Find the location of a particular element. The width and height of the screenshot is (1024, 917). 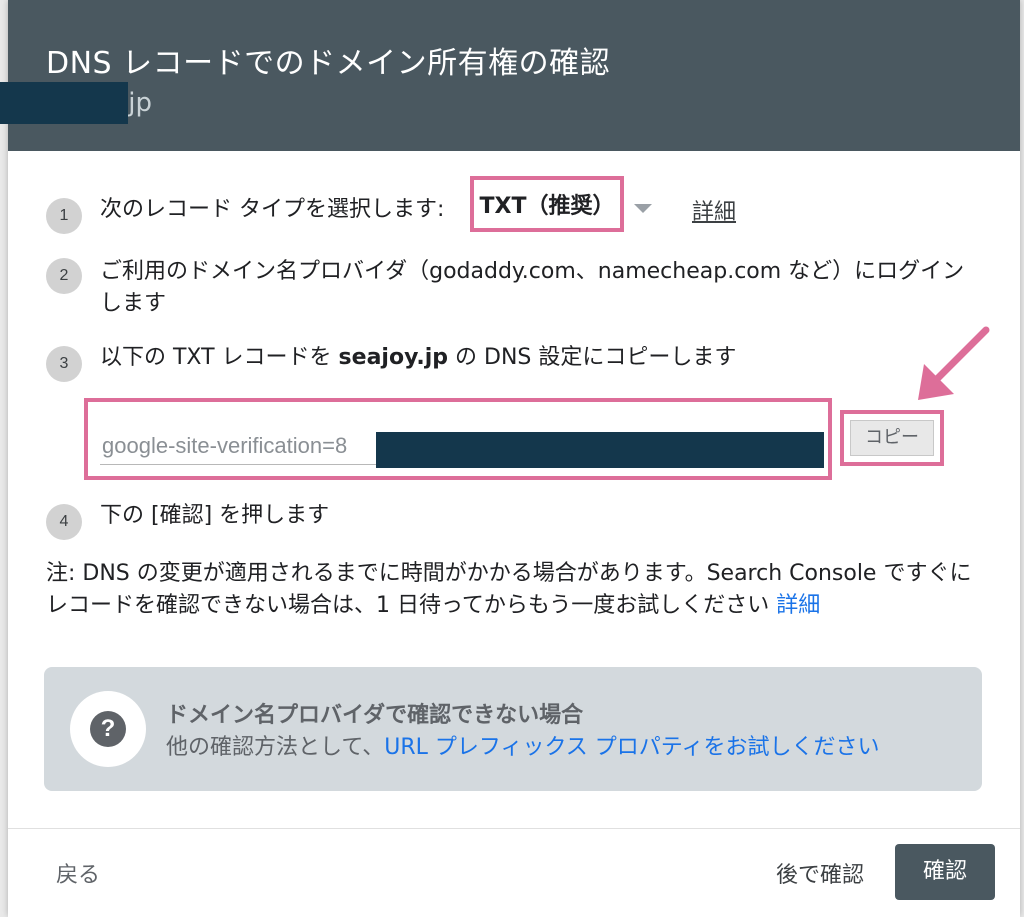

dialog-footer: 戻る 後で確認 確認 is located at coordinates (514, 872).